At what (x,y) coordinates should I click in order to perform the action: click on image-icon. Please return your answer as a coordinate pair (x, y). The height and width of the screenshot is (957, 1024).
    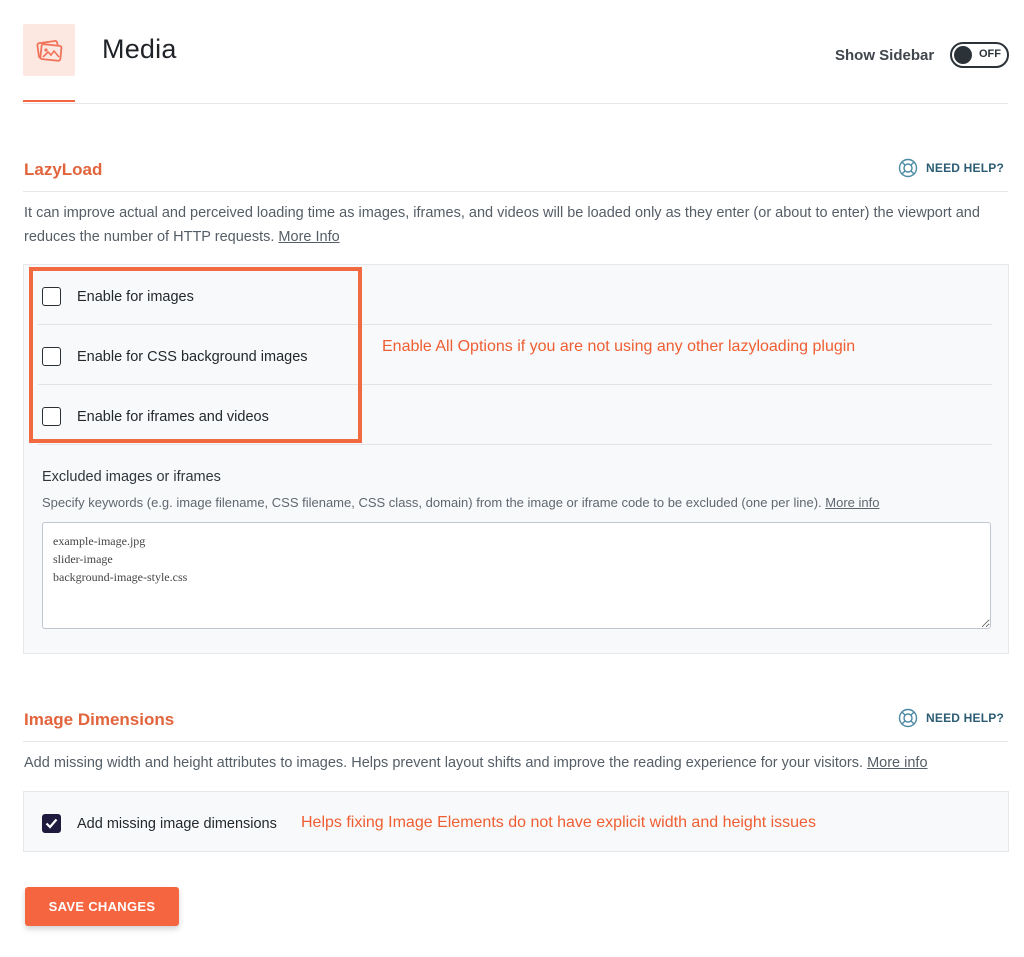
    Looking at the image, I should click on (49, 51).